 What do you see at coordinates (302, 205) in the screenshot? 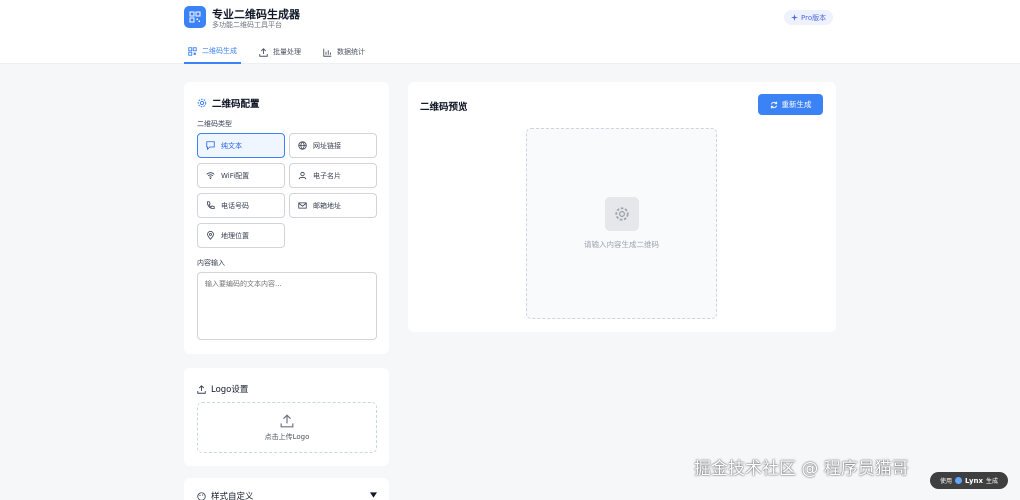
I see `mail-icon` at bounding box center [302, 205].